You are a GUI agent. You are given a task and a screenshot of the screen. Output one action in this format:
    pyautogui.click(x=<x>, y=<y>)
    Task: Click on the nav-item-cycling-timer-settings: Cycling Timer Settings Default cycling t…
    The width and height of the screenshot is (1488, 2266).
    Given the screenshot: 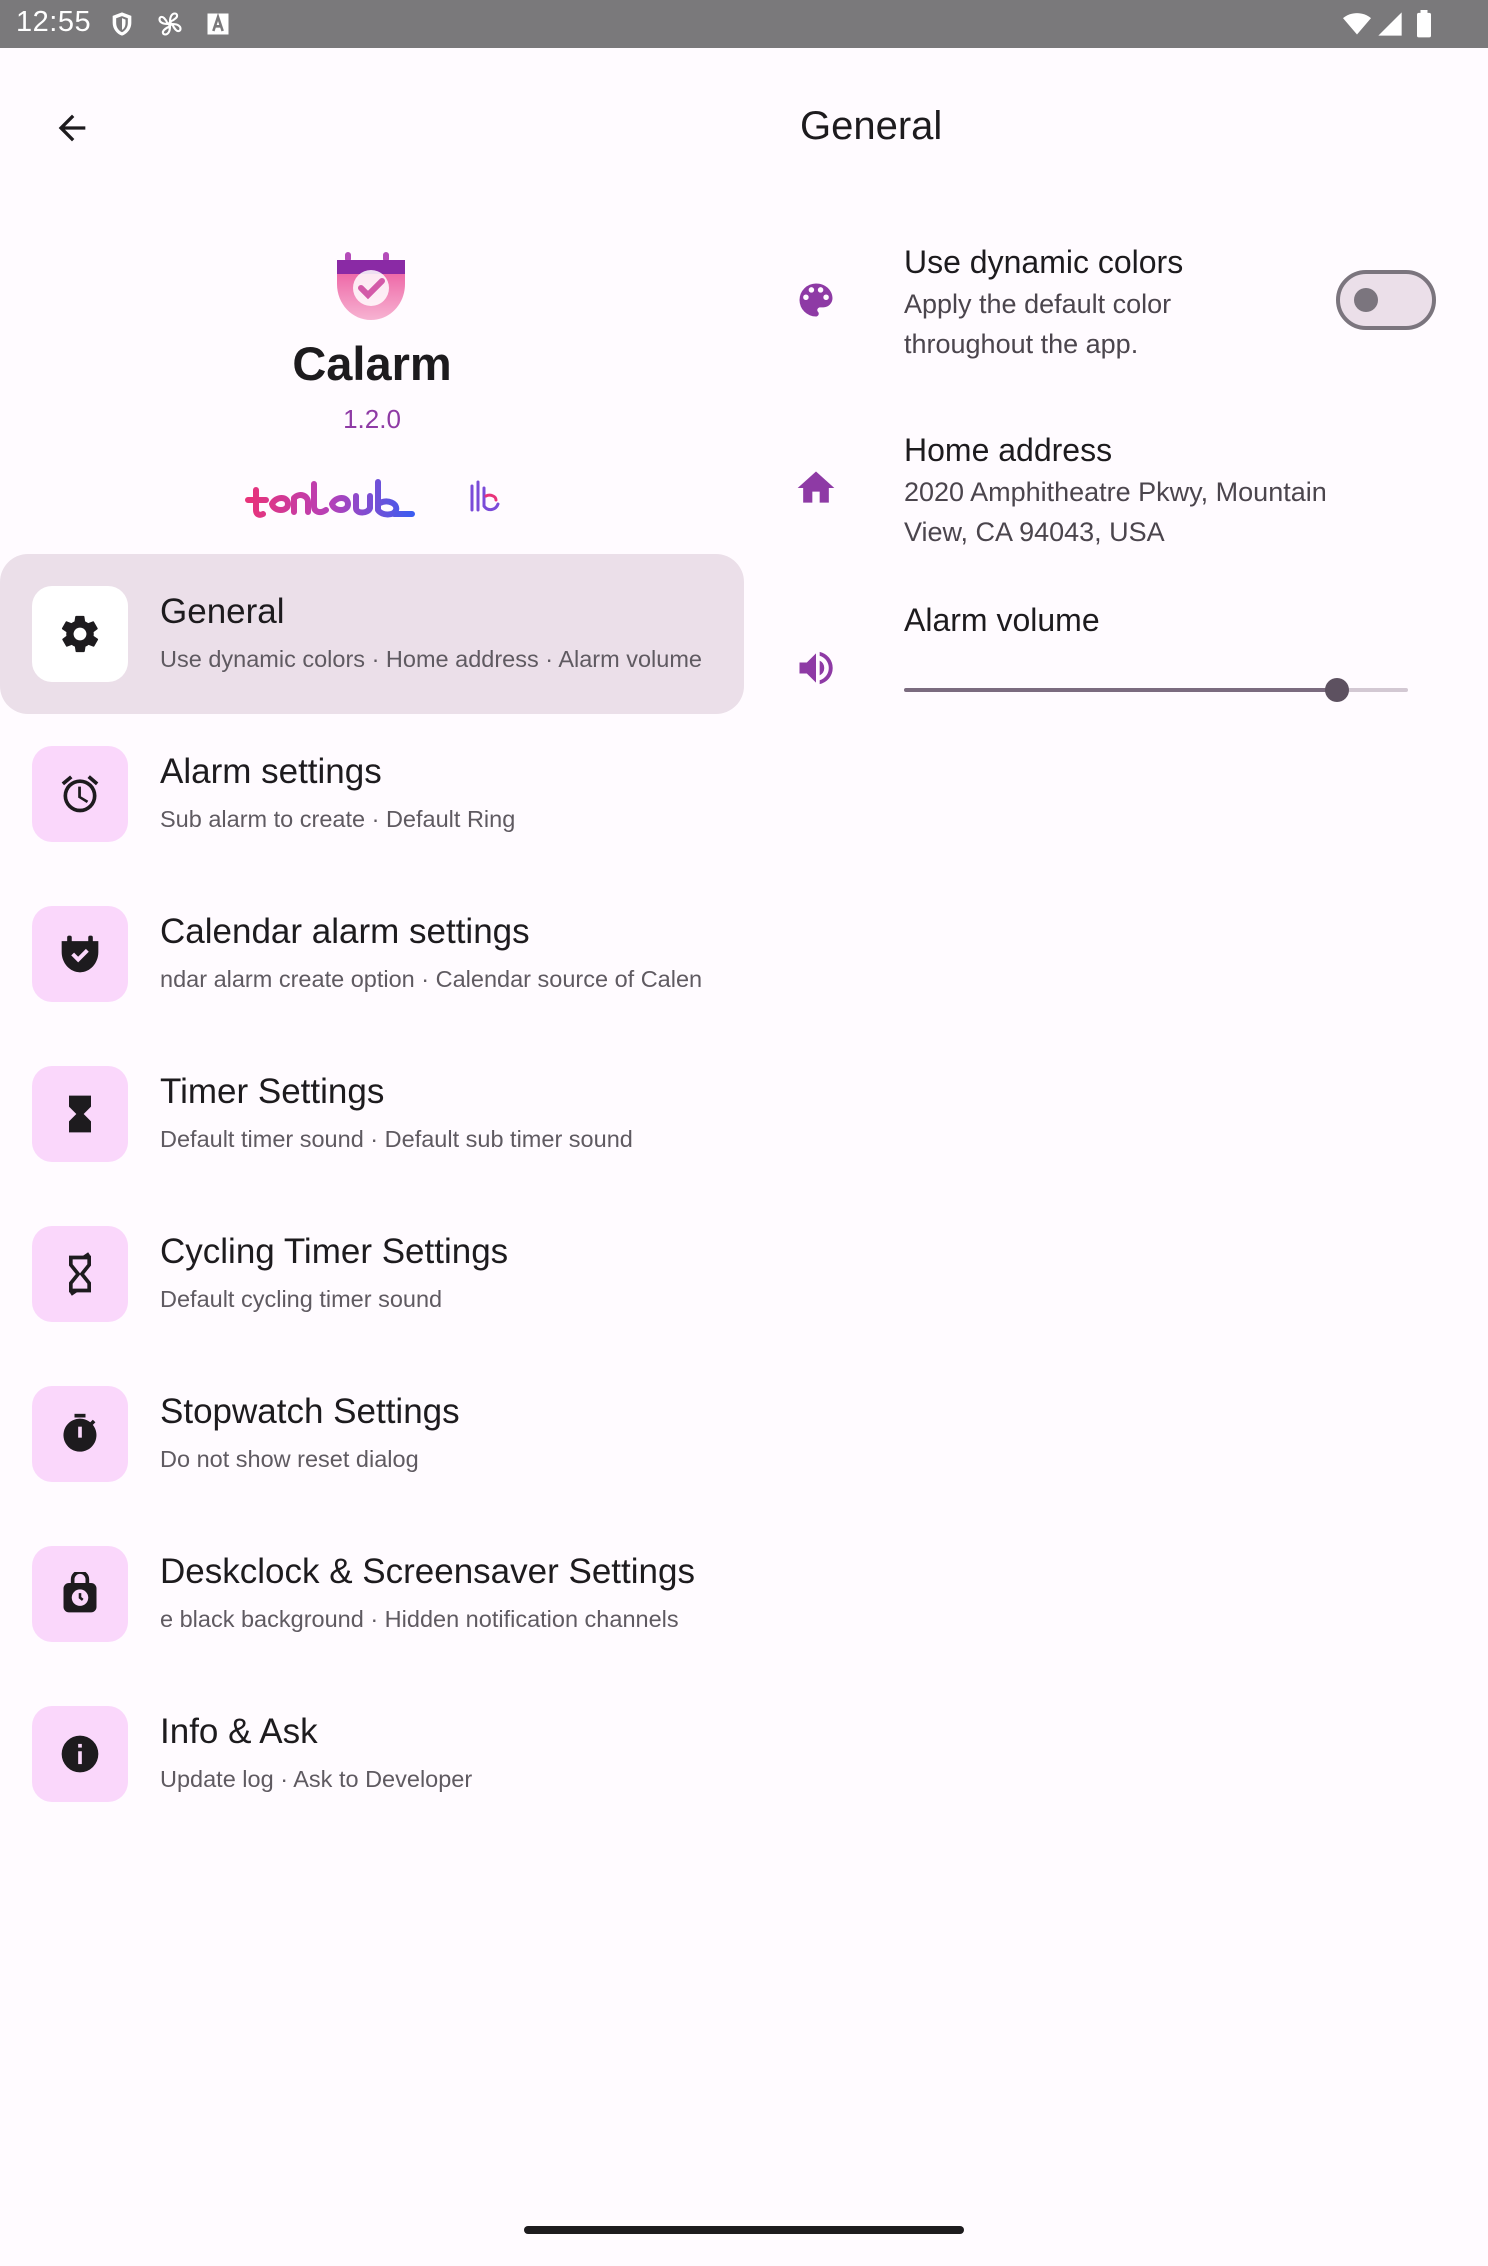 What is the action you would take?
    pyautogui.click(x=372, y=1274)
    